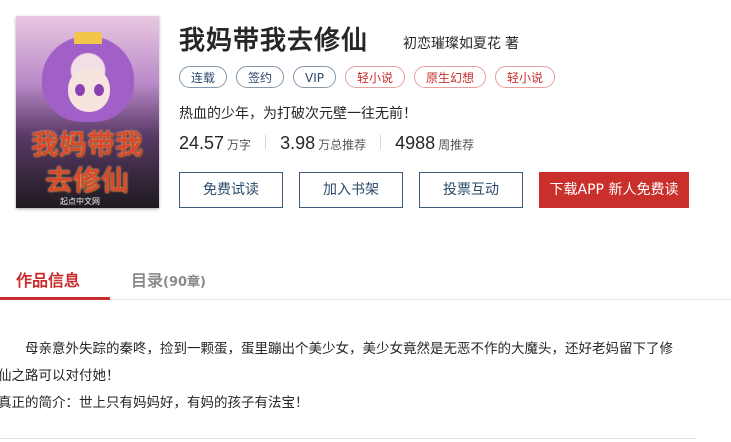  Describe the element at coordinates (274, 41) in the screenshot. I see `book-title: 我妈带我去修仙` at that location.